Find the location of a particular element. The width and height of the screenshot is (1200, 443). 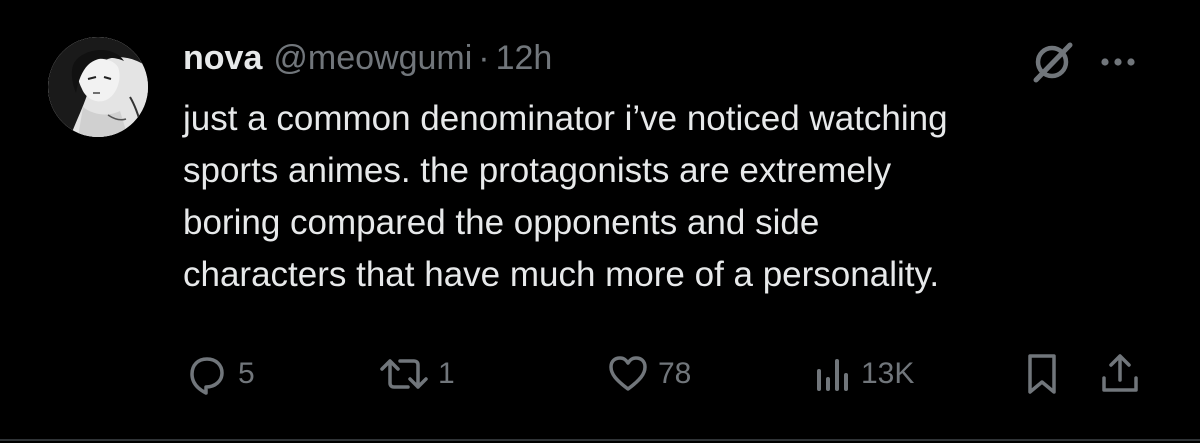

grok-icon is located at coordinates (1052, 62).